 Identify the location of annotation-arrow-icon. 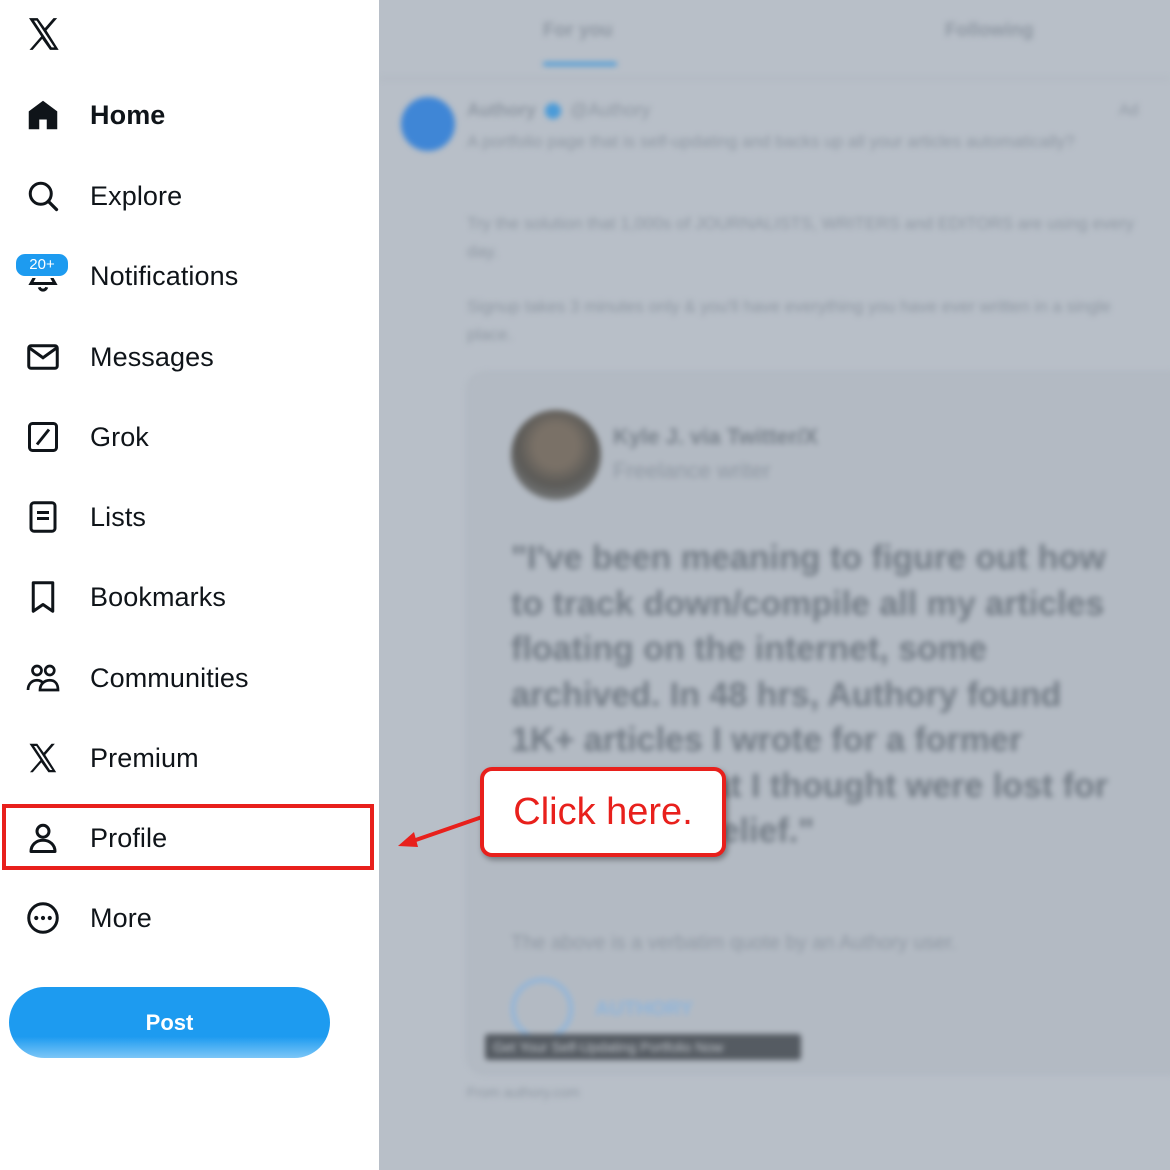
(442, 830).